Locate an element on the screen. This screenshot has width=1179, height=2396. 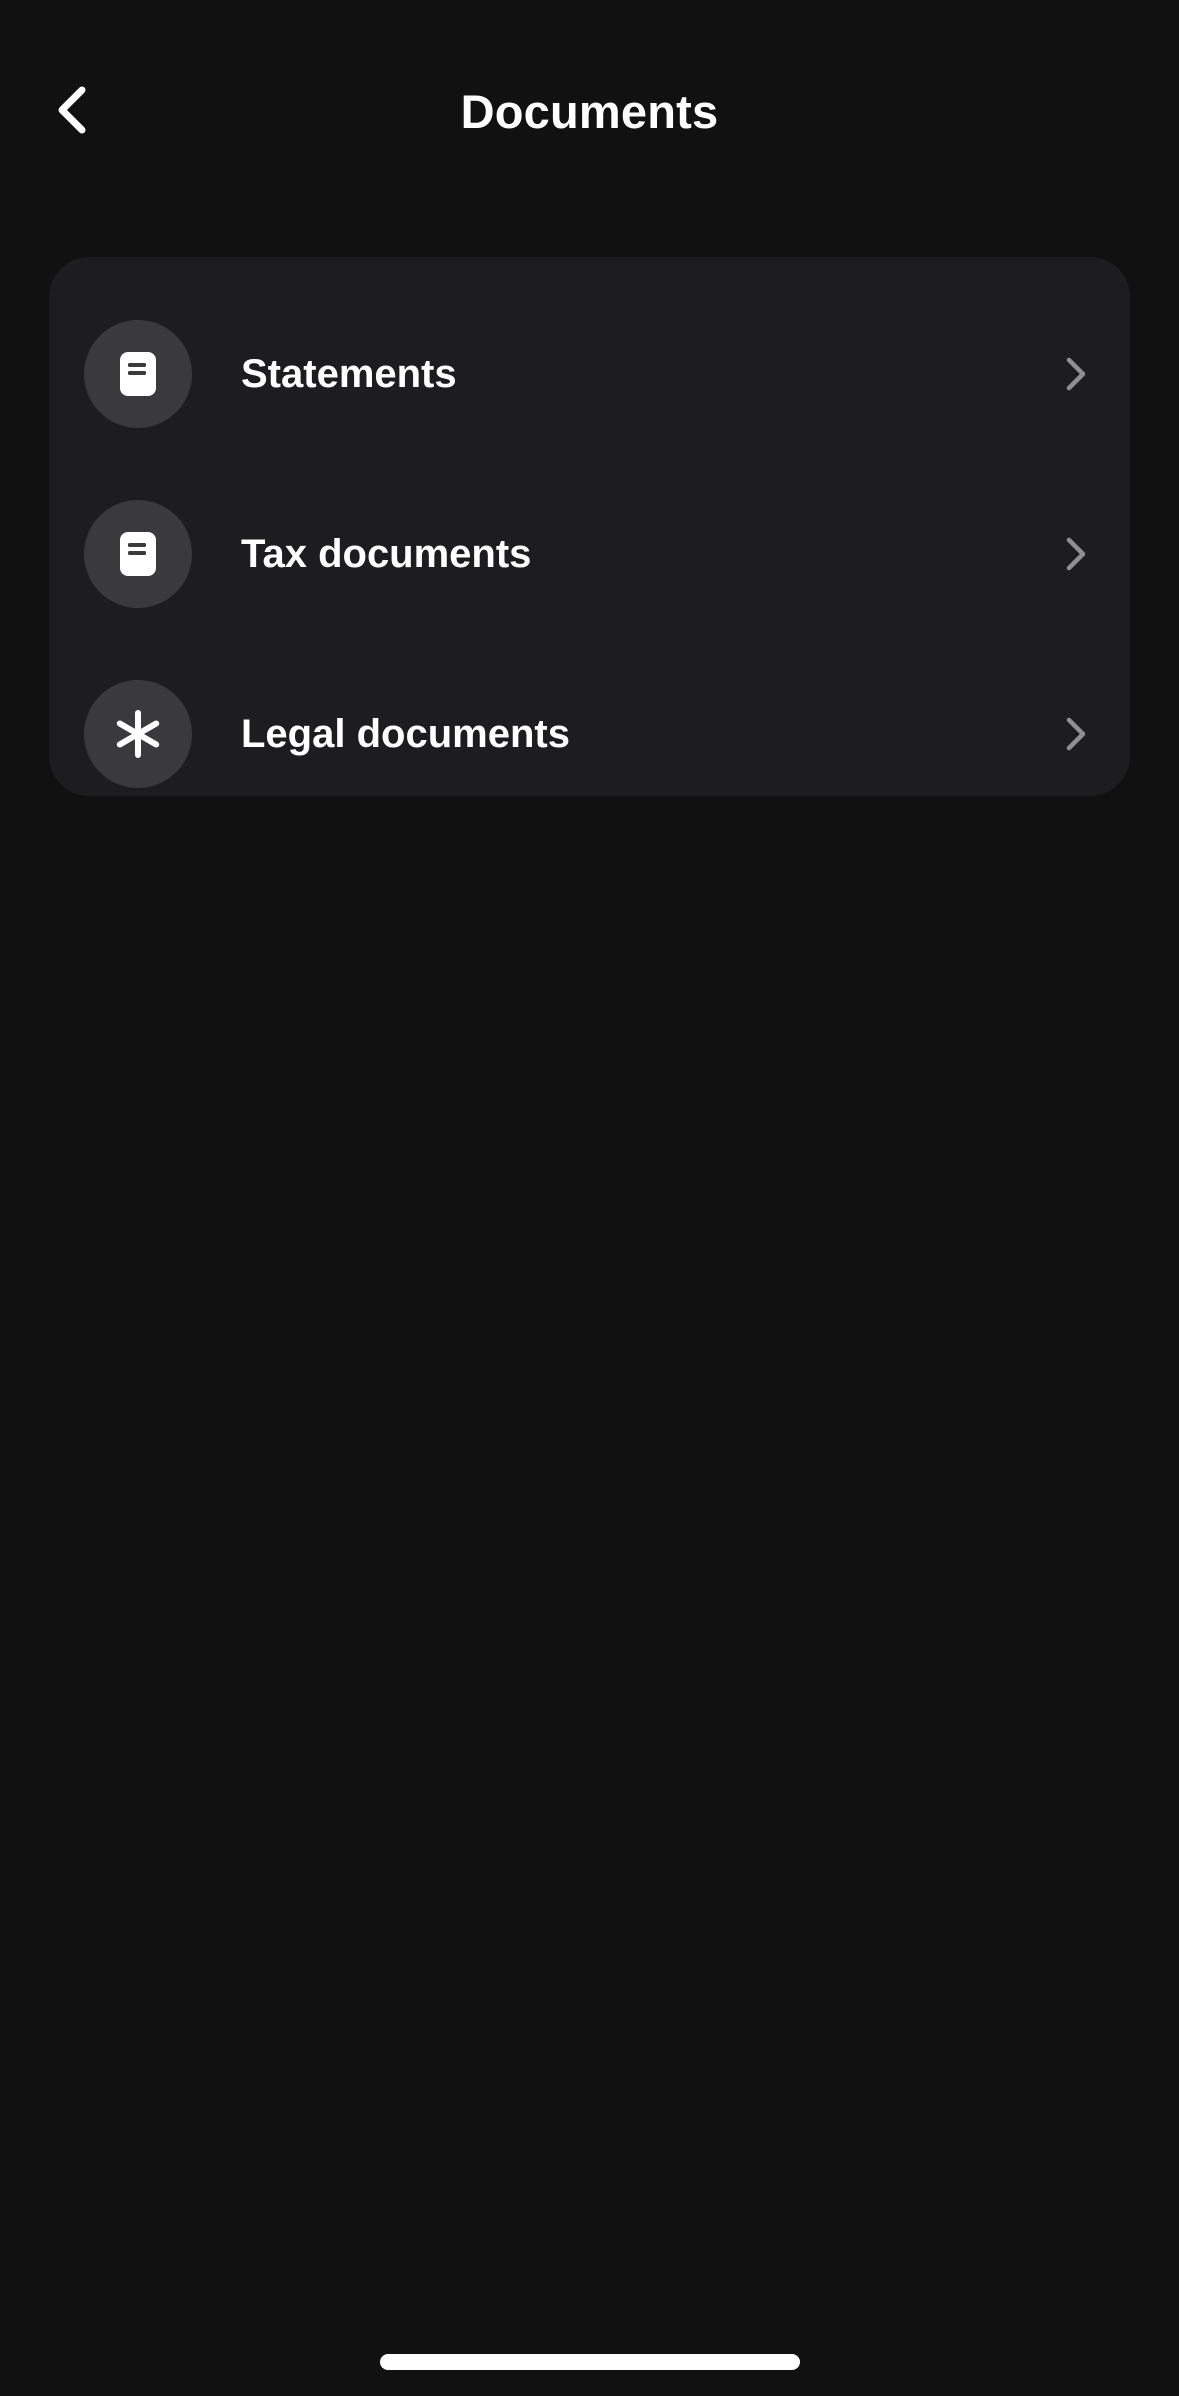
home-indicator is located at coordinates (590, 2362).